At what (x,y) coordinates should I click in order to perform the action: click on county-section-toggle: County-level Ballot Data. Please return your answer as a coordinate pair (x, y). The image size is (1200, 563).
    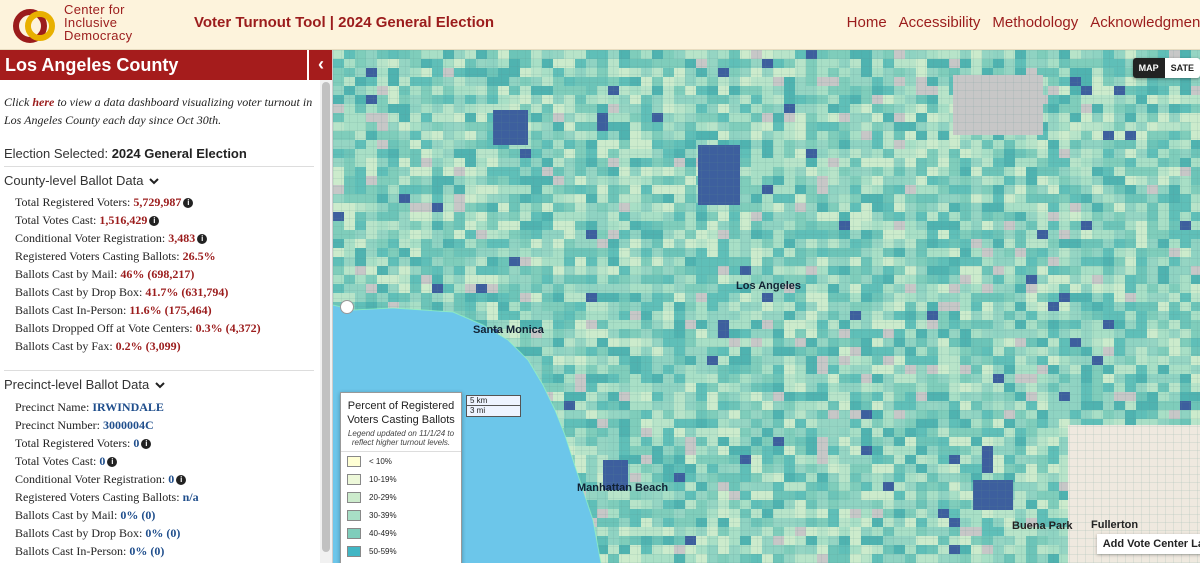
    Looking at the image, I should click on (81, 180).